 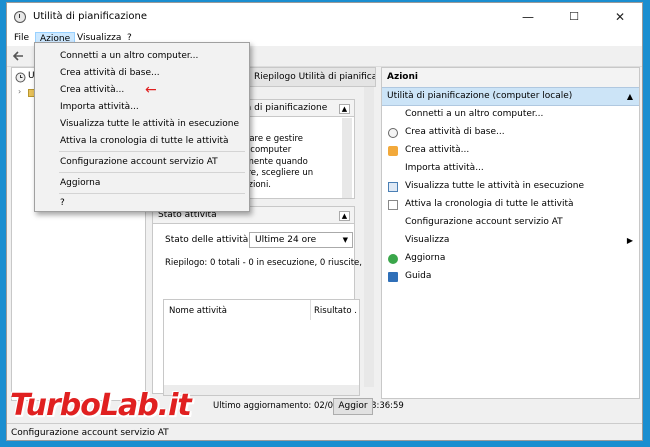 What do you see at coordinates (393, 187) in the screenshot?
I see `running-tasks-icon` at bounding box center [393, 187].